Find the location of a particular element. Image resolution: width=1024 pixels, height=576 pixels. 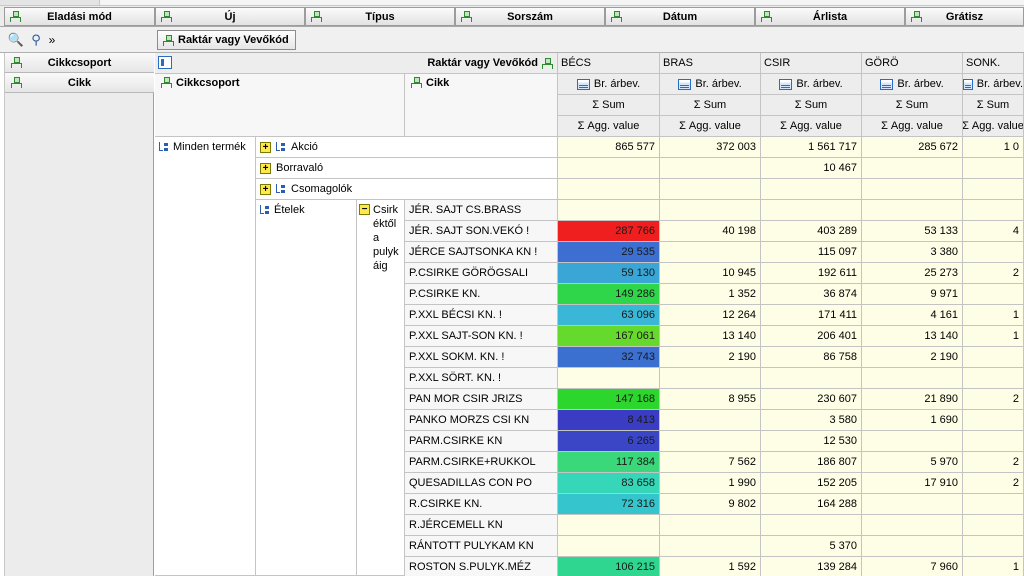

data-cell: 9 802 is located at coordinates (710, 504).